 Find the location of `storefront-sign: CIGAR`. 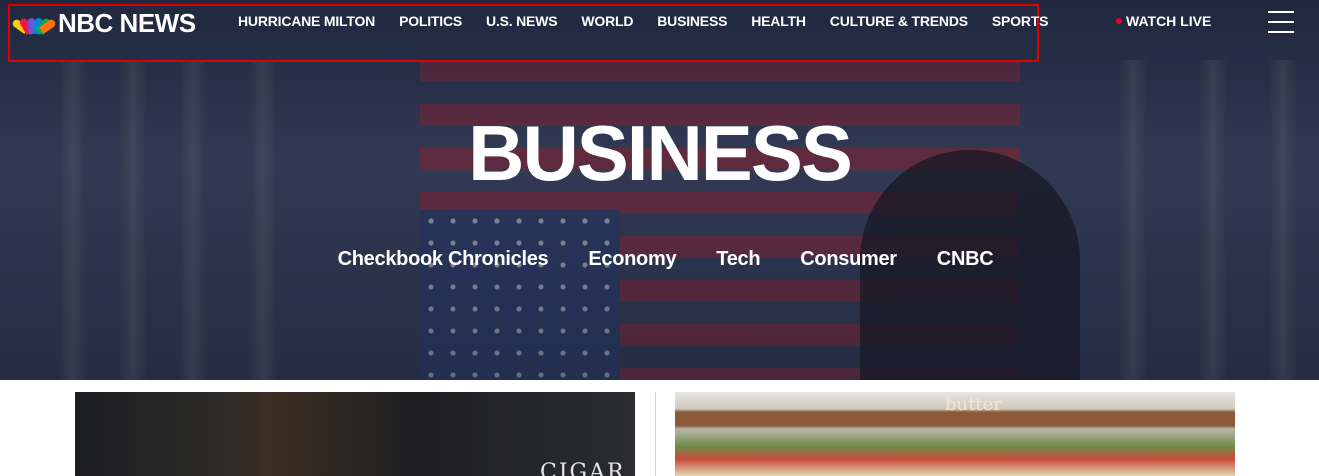

storefront-sign: CIGAR is located at coordinates (583, 468).